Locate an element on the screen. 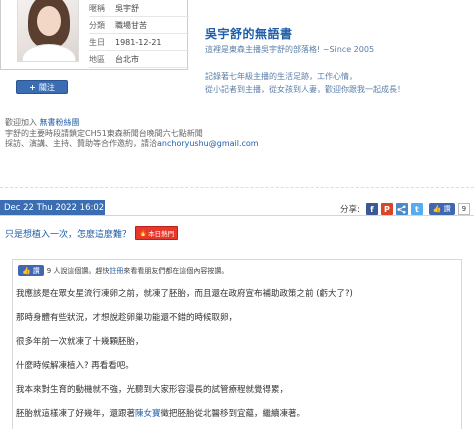 This screenshot has height=429, width=474. blog-desc-line: 從小記者到主播，從女孩到人妻，歡迎你跟我一起成長！ is located at coordinates (305, 89).